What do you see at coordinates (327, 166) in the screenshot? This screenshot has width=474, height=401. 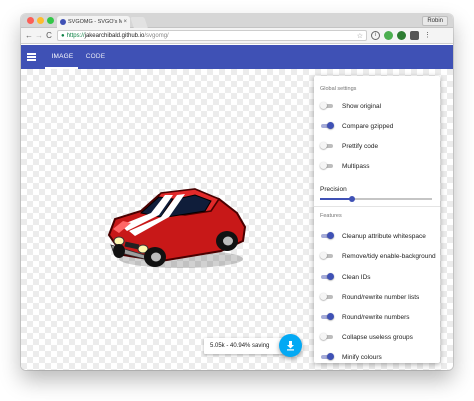 I see `multipass-toggle` at bounding box center [327, 166].